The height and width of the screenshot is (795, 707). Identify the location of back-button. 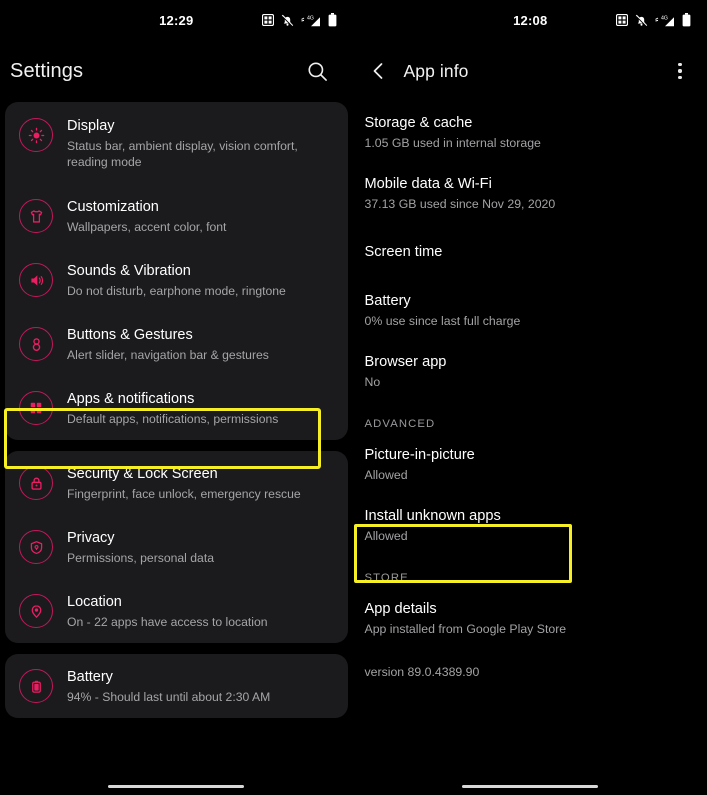
(379, 71).